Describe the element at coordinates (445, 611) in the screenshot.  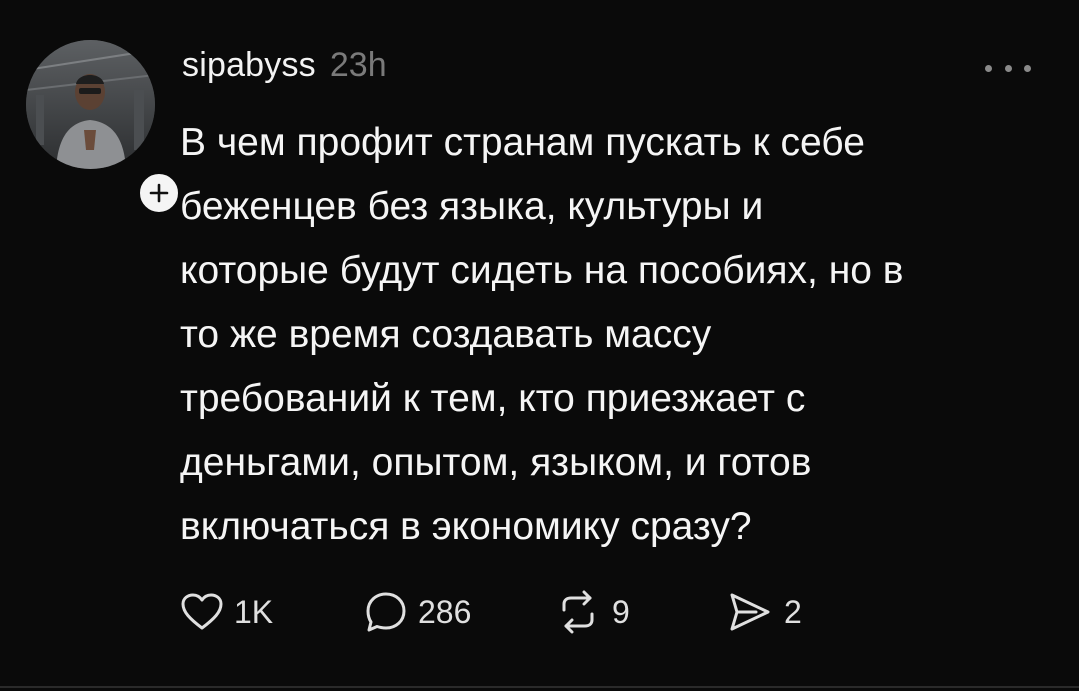
I see `reply-count: 286` at that location.